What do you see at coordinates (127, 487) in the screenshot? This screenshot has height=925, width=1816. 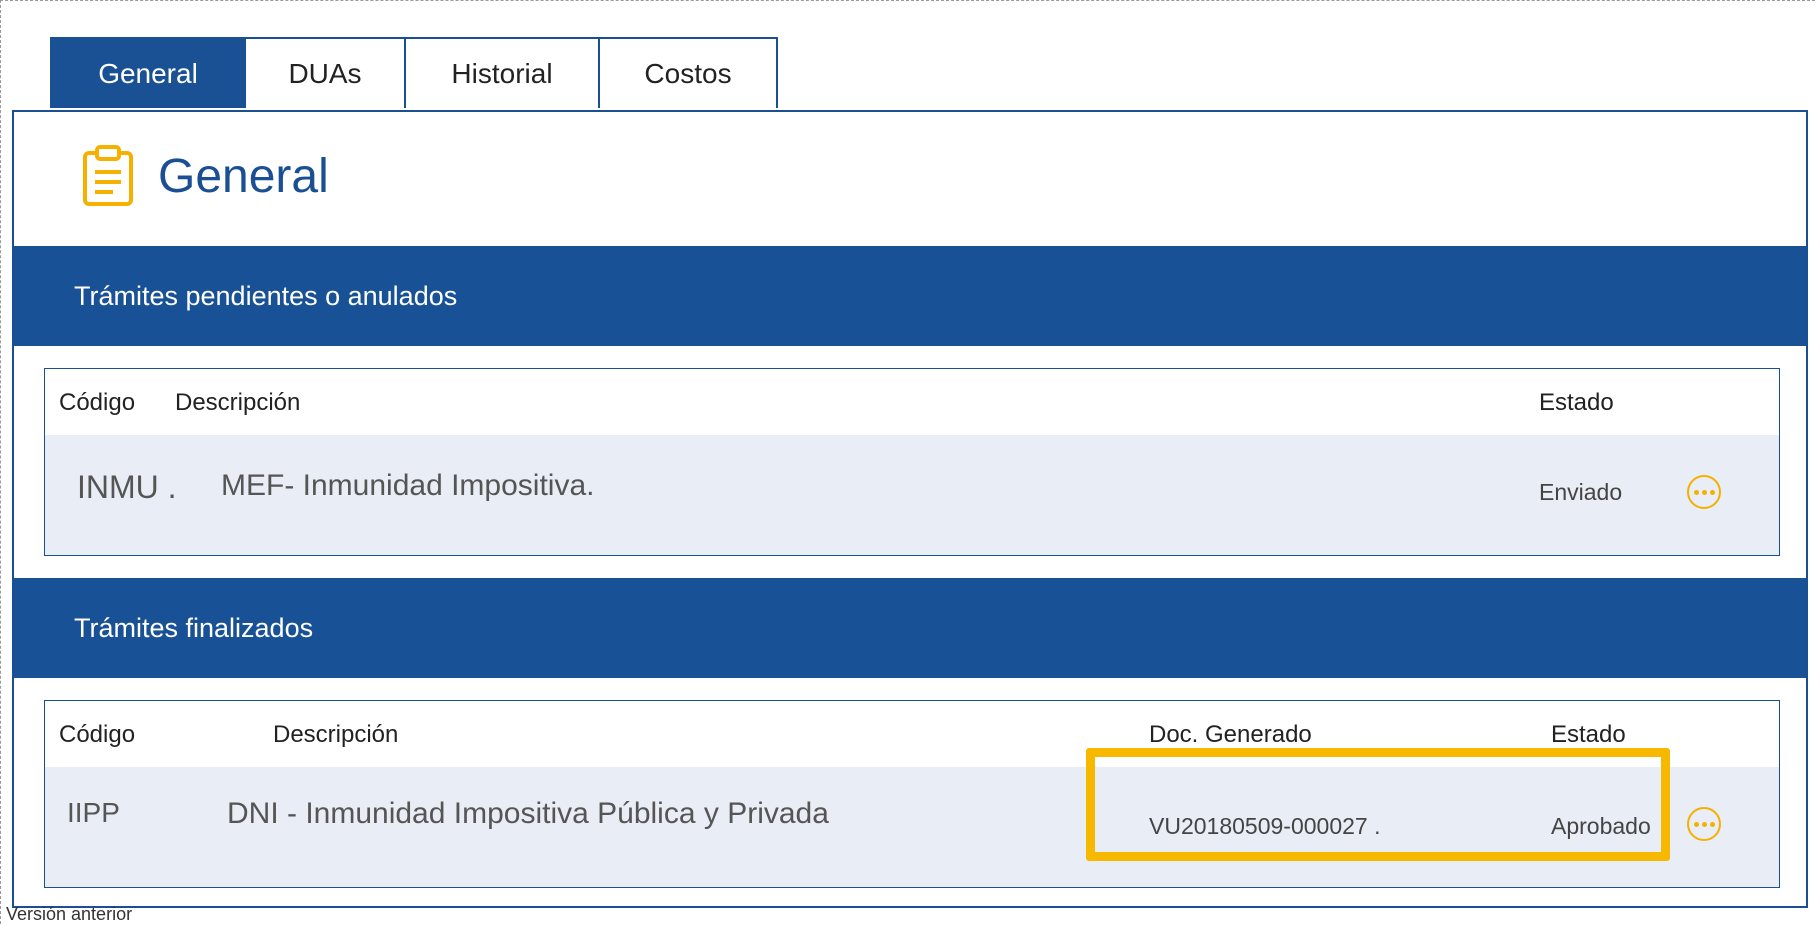 I see `row-code: INMU .` at bounding box center [127, 487].